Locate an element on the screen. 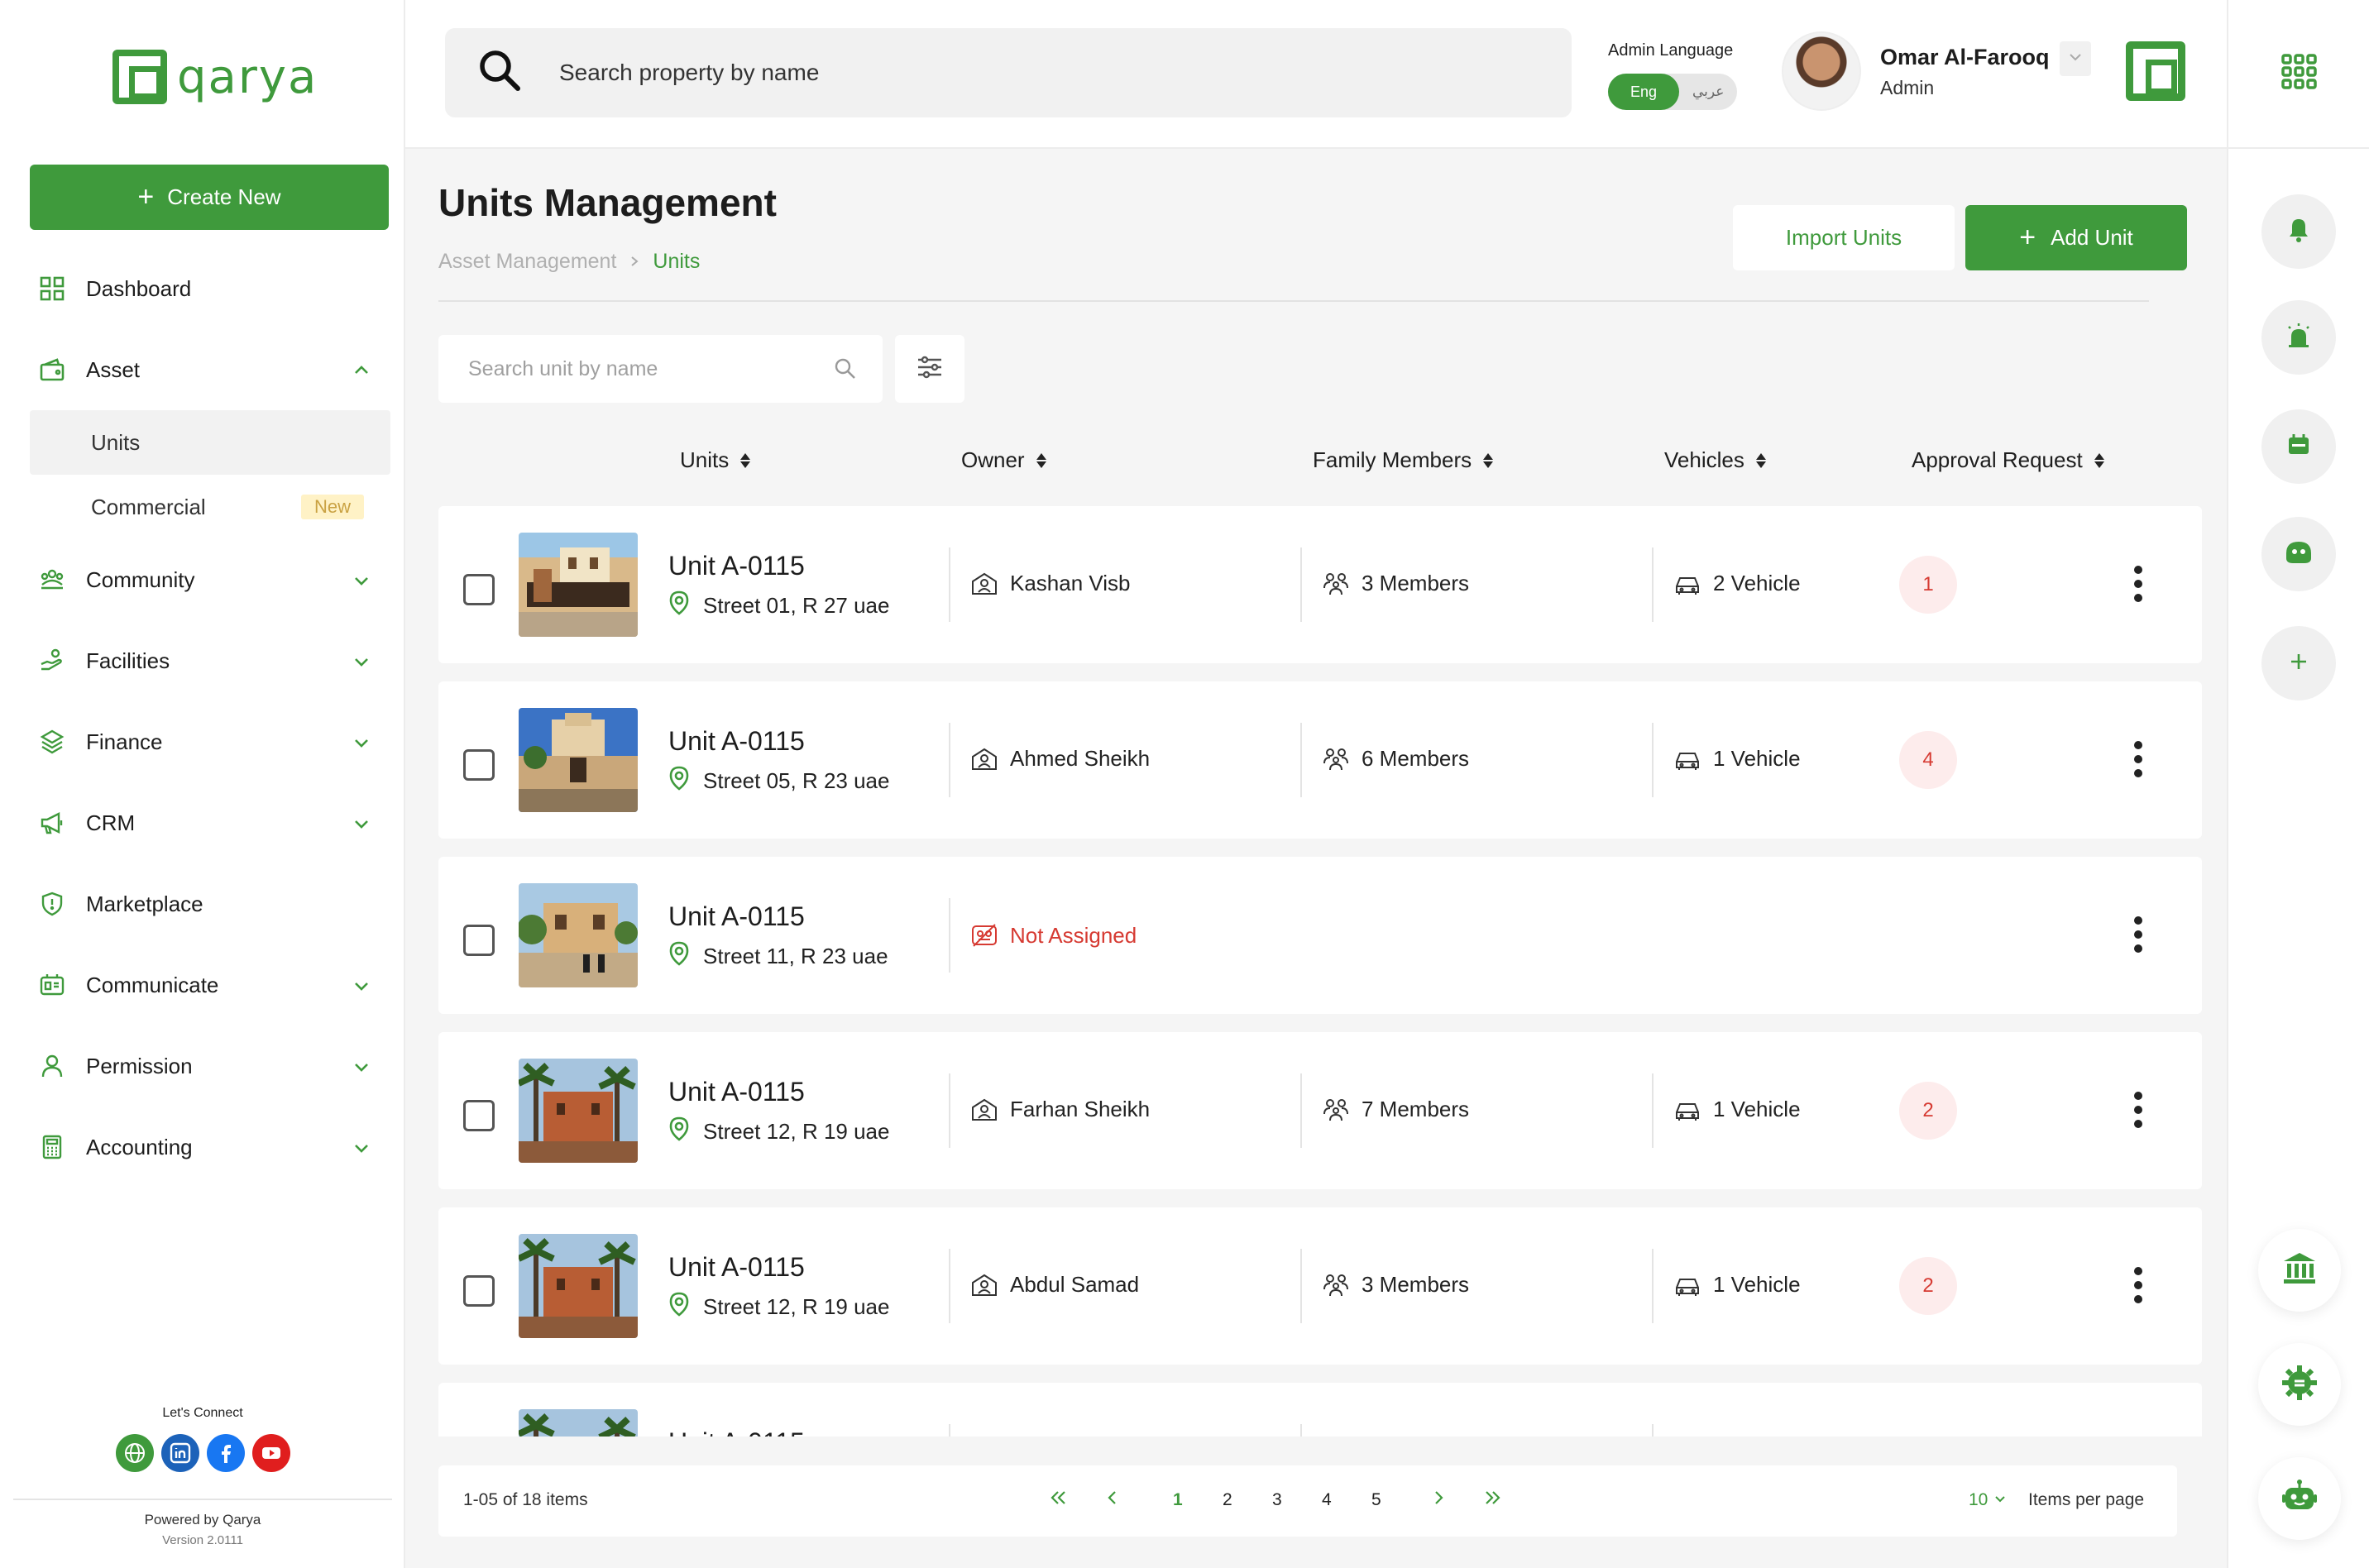 Image resolution: width=2369 pixels, height=1568 pixels. sidebar-item-accounting: Accounting is located at coordinates (209, 1147).